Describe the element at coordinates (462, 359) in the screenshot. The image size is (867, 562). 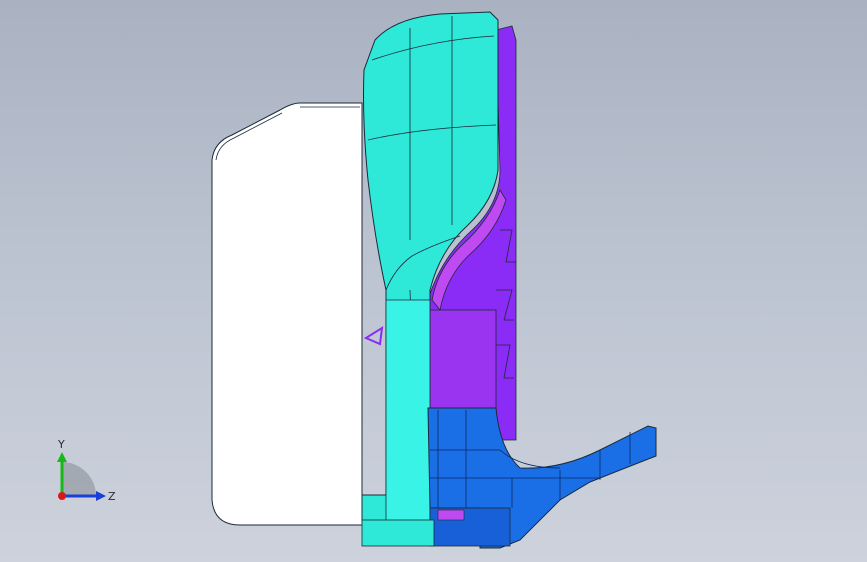
I see `inner-purple-lower` at that location.